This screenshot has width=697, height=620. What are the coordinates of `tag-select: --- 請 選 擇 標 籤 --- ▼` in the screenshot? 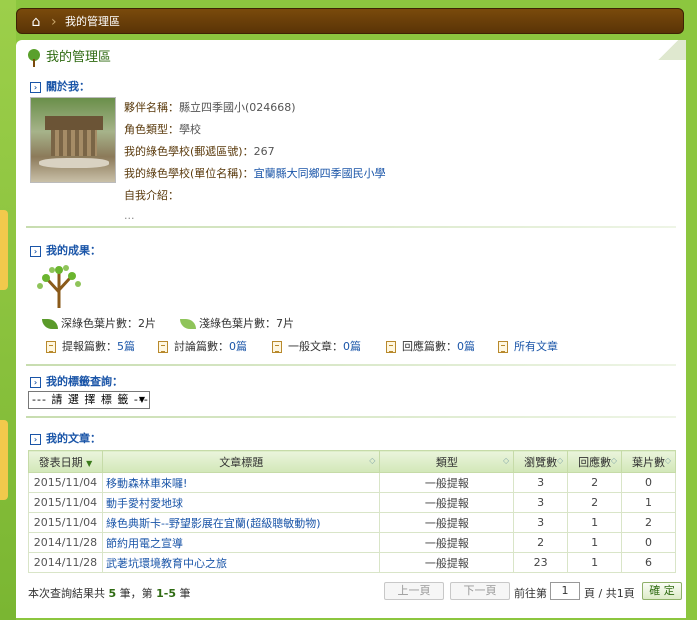 It's located at (89, 400).